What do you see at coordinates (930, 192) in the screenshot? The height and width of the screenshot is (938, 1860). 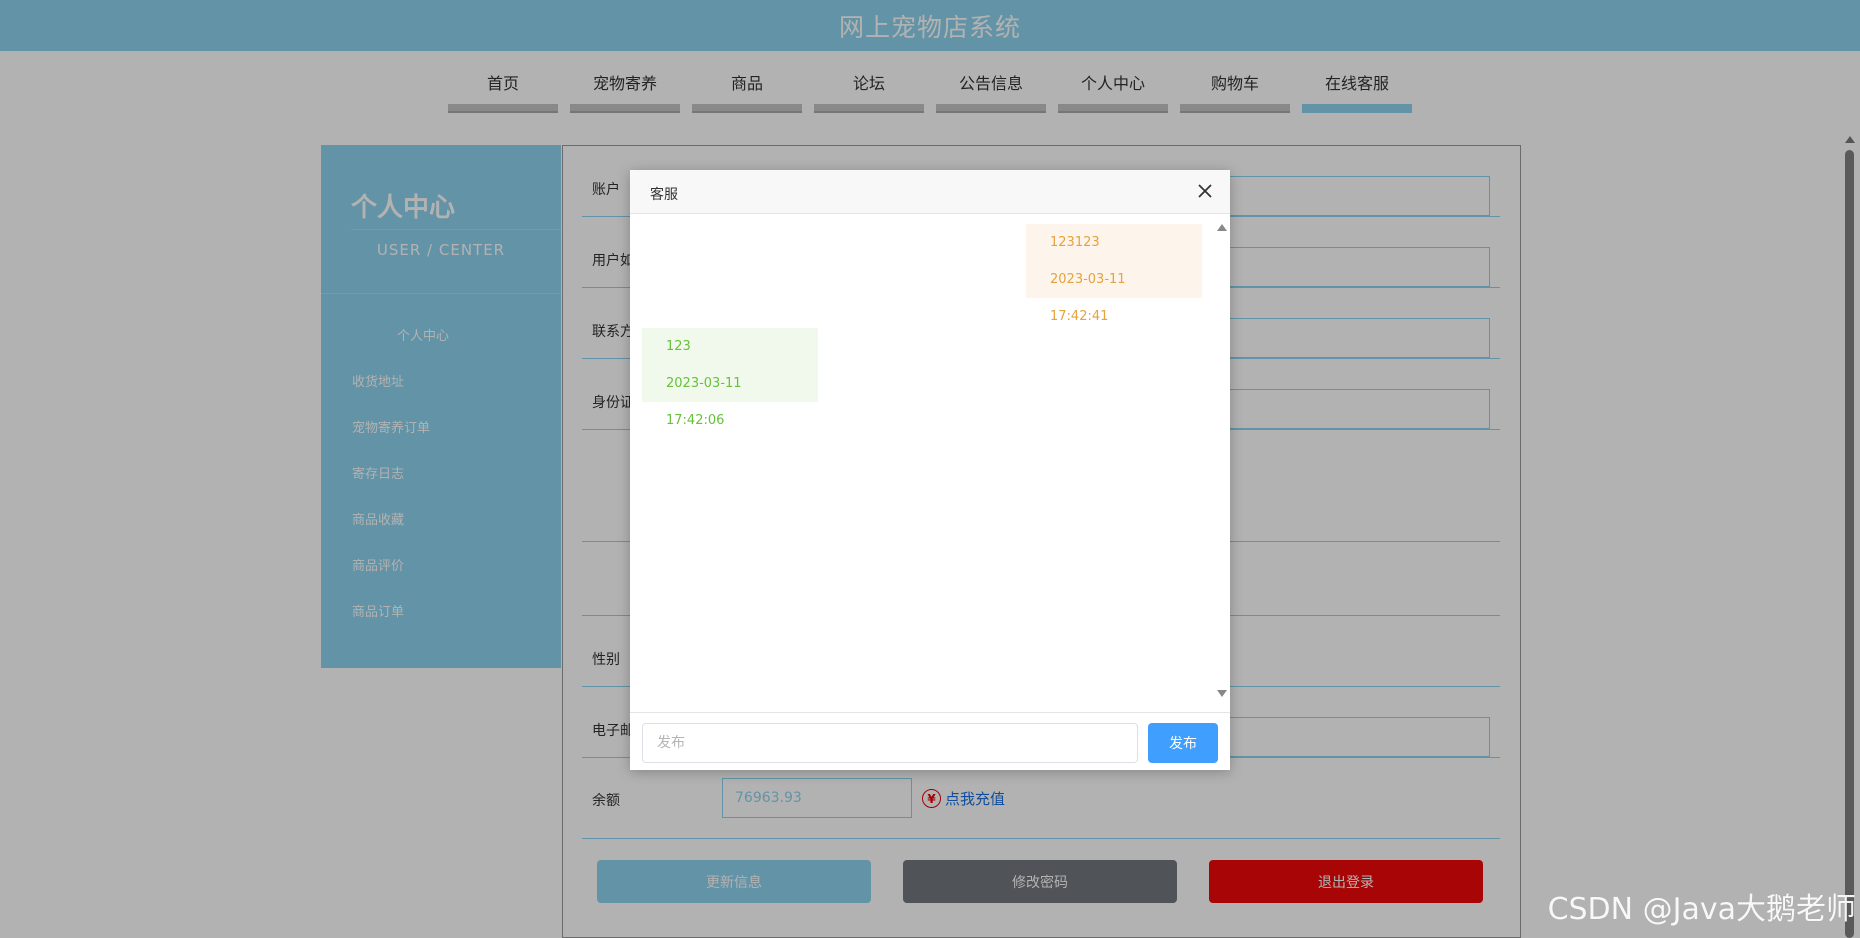 I see `dialog-header: 客服` at bounding box center [930, 192].